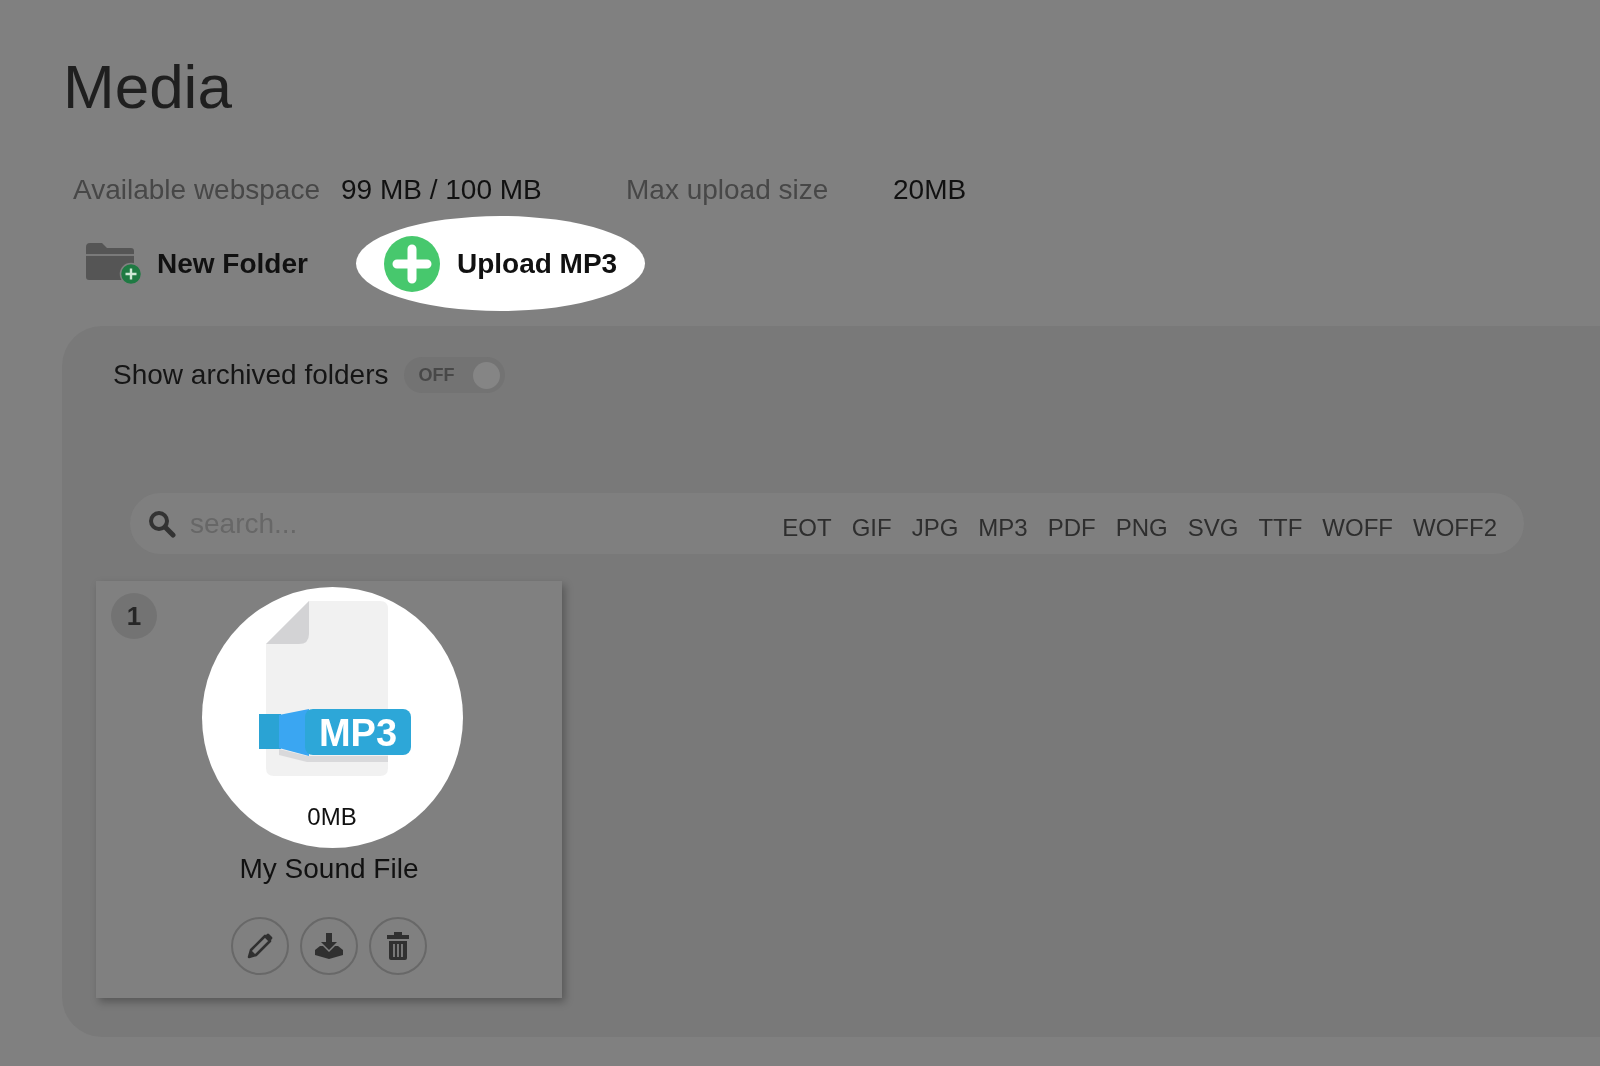 This screenshot has width=1600, height=1066. Describe the element at coordinates (930, 190) in the screenshot. I see `stat-value: 20MB` at that location.